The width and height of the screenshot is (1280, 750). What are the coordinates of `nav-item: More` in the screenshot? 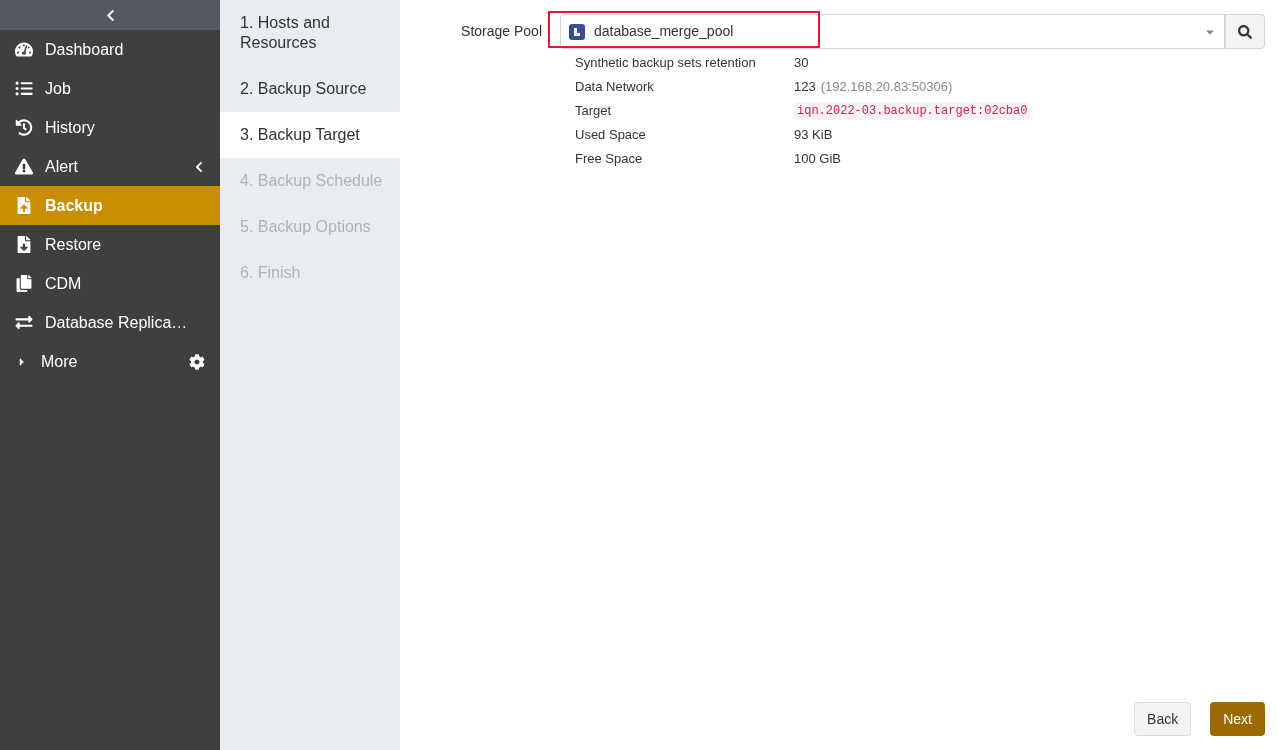 It's located at (110, 361).